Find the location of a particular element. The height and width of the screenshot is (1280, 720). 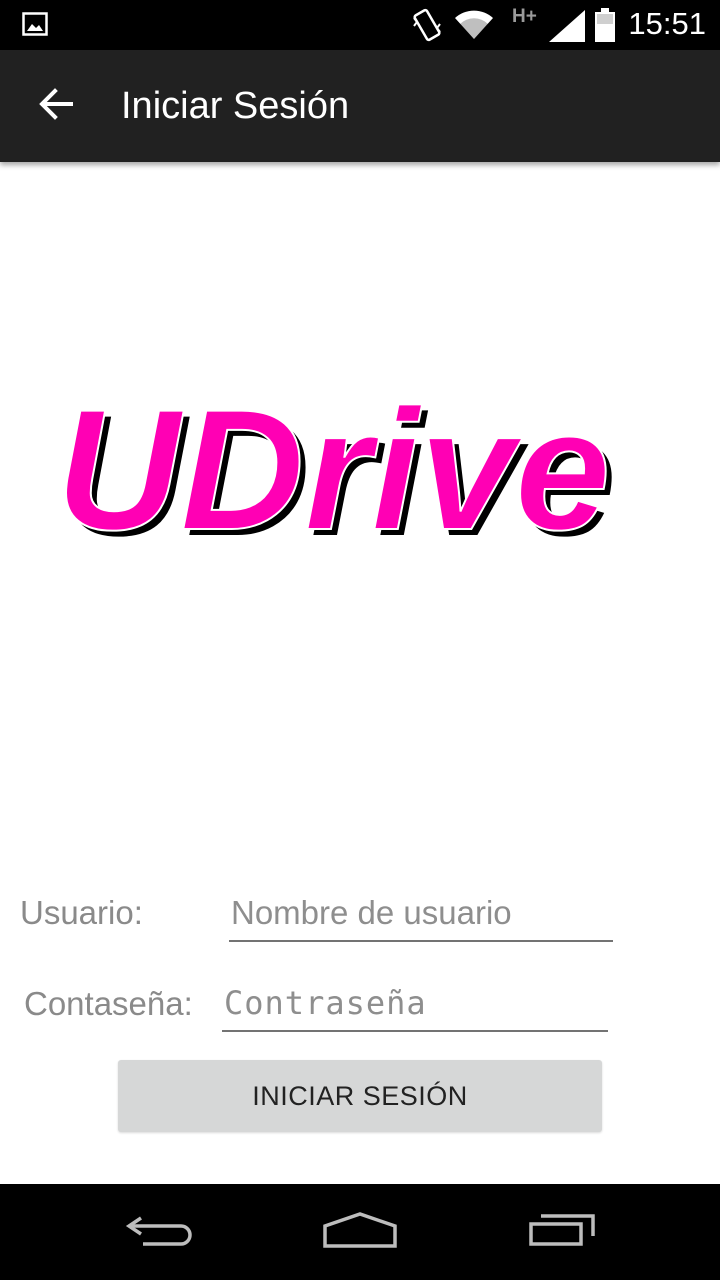

status-clock: 15:51 is located at coordinates (667, 23).